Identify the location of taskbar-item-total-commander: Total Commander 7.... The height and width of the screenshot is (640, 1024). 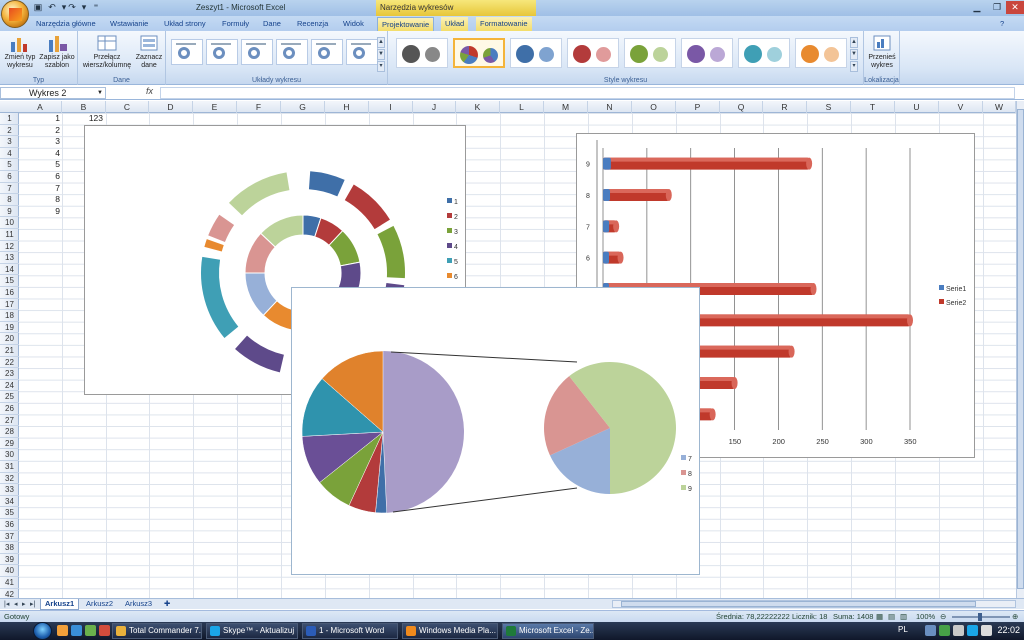
(157, 631).